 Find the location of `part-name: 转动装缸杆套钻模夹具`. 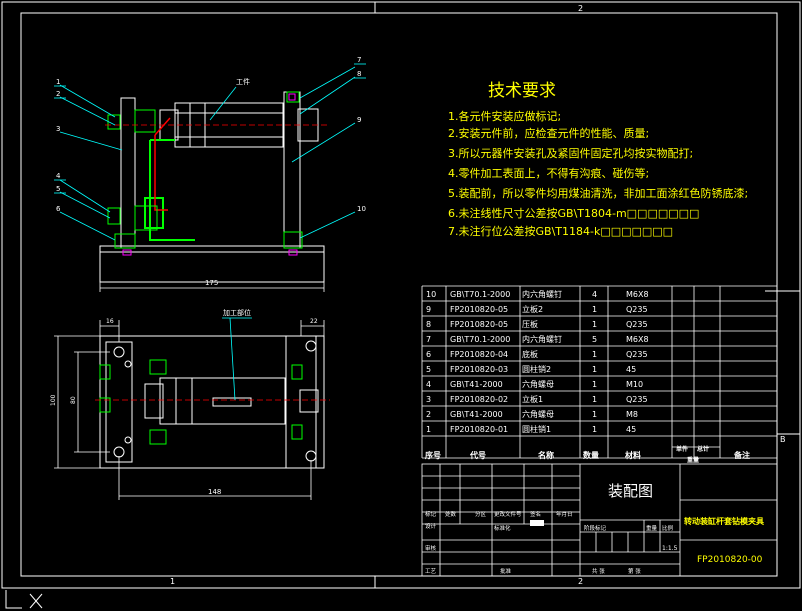

part-name: 转动装缸杆套钻模夹具 is located at coordinates (724, 521).